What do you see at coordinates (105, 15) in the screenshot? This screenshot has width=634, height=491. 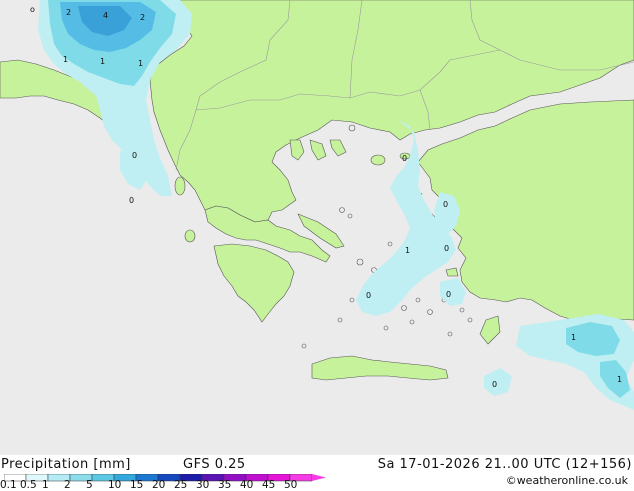 I see `map-label: 4` at bounding box center [105, 15].